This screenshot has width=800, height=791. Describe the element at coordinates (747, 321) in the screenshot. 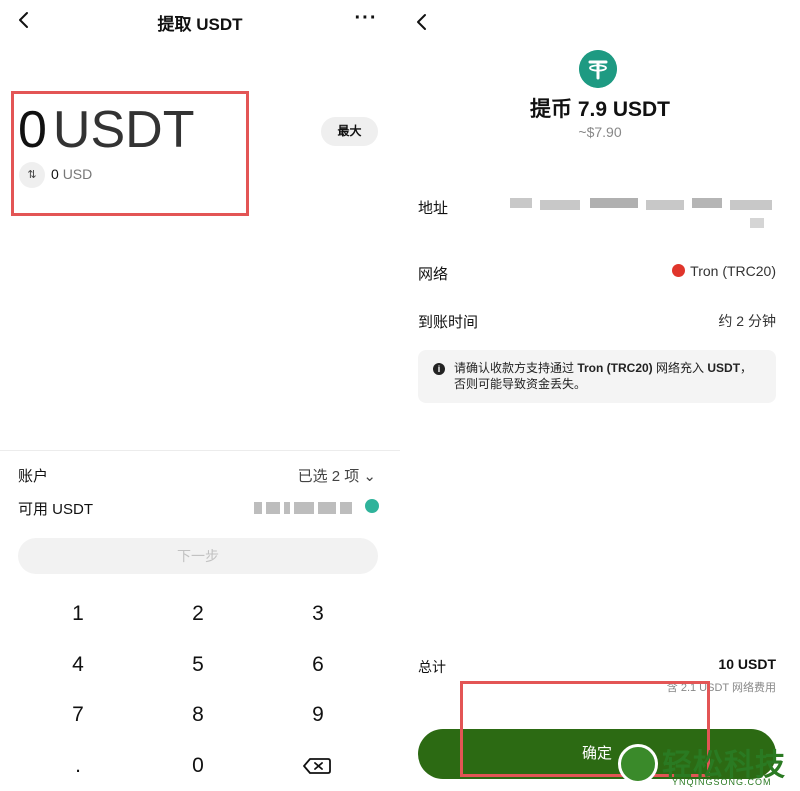

I see `arrival-time-value: 约 2 分钟` at that location.